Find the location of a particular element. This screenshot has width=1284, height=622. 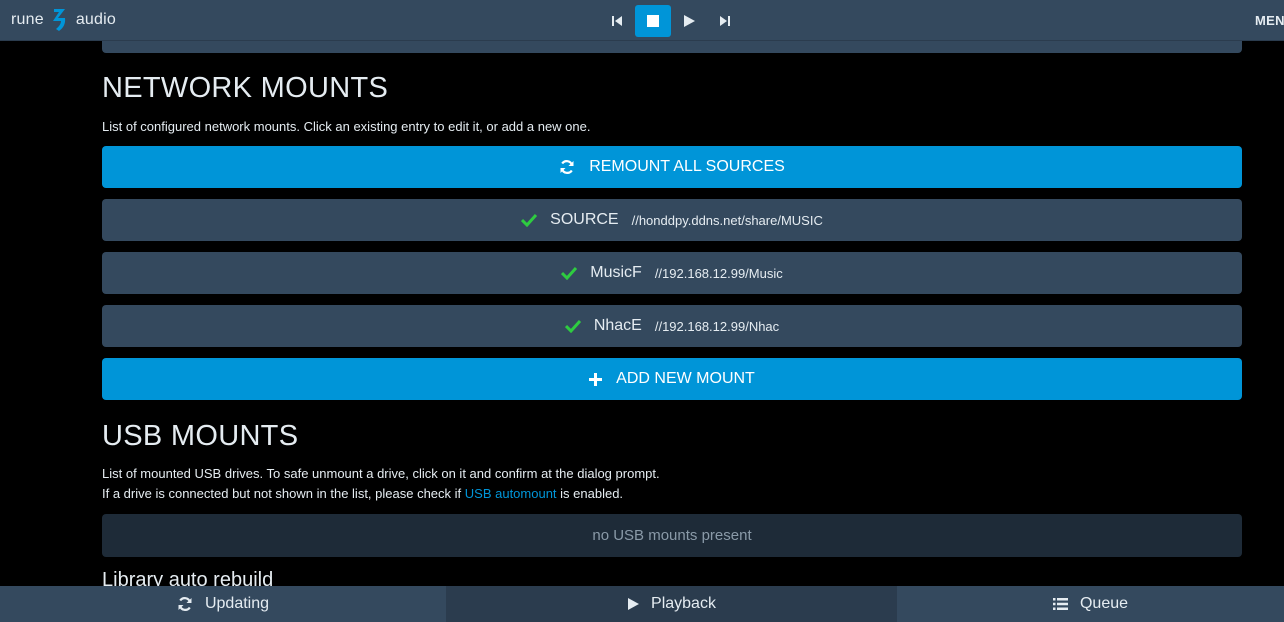

tab-playback: Playback is located at coordinates (671, 604).